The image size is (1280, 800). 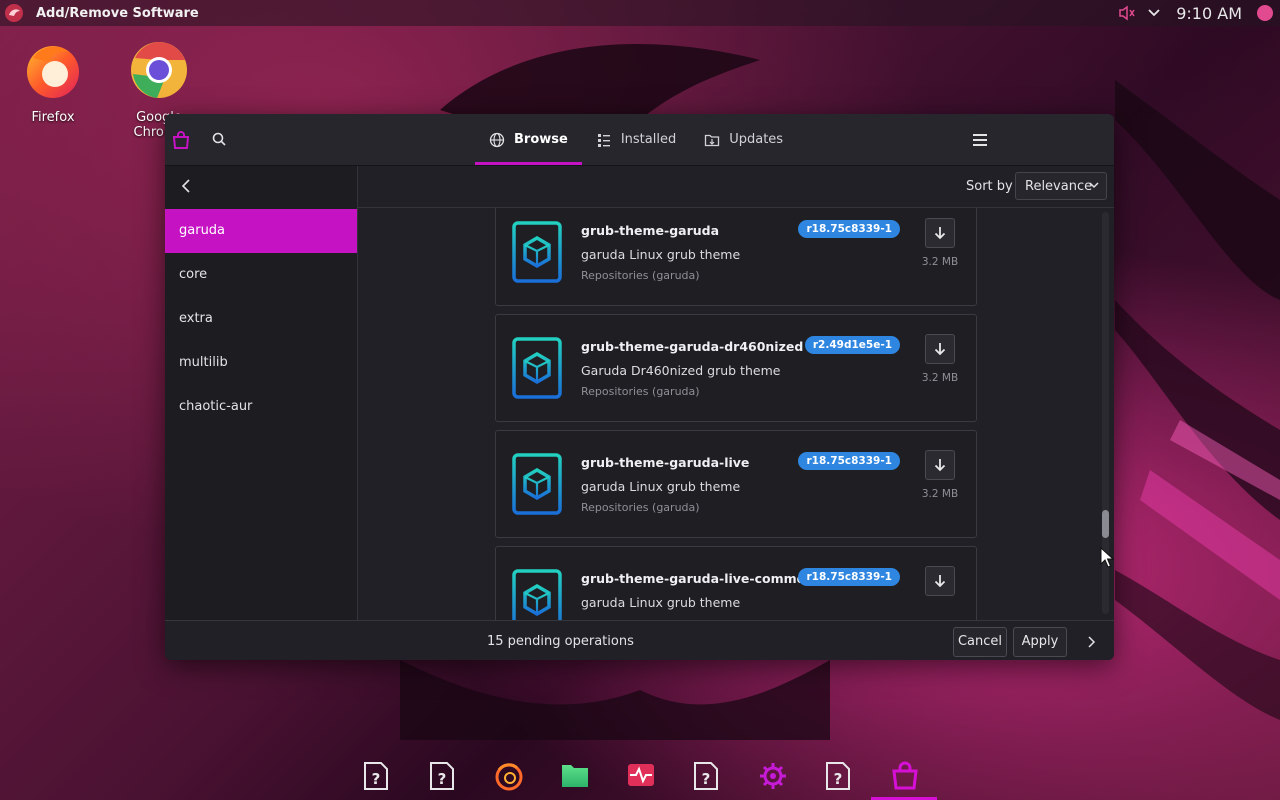 I want to click on repository-list: garuda core extra multilib chaotic-aur, so click(x=261, y=319).